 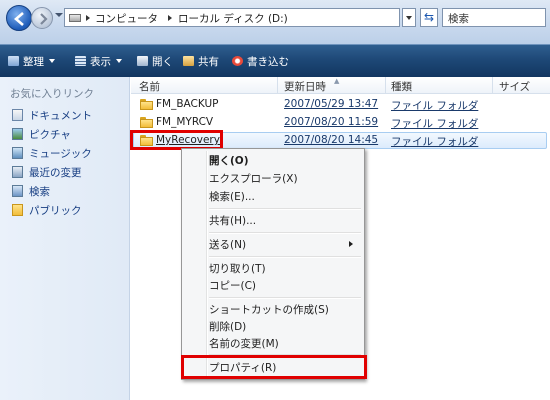 I want to click on favorite-label: ピクチャ, so click(x=50, y=135).